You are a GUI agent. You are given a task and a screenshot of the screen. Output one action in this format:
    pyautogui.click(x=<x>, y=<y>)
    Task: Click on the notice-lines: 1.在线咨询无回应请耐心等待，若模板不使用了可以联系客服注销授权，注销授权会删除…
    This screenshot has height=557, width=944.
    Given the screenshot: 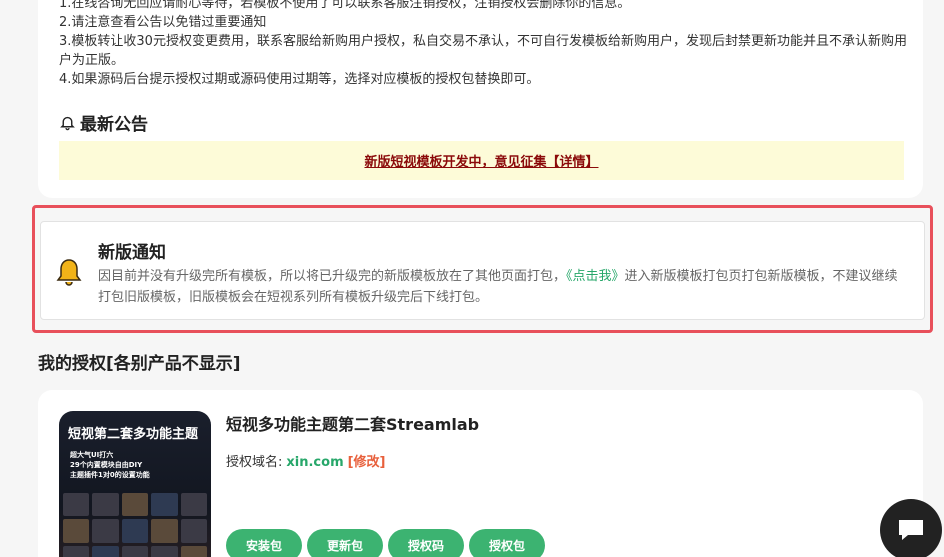 What is the action you would take?
    pyautogui.click(x=484, y=44)
    